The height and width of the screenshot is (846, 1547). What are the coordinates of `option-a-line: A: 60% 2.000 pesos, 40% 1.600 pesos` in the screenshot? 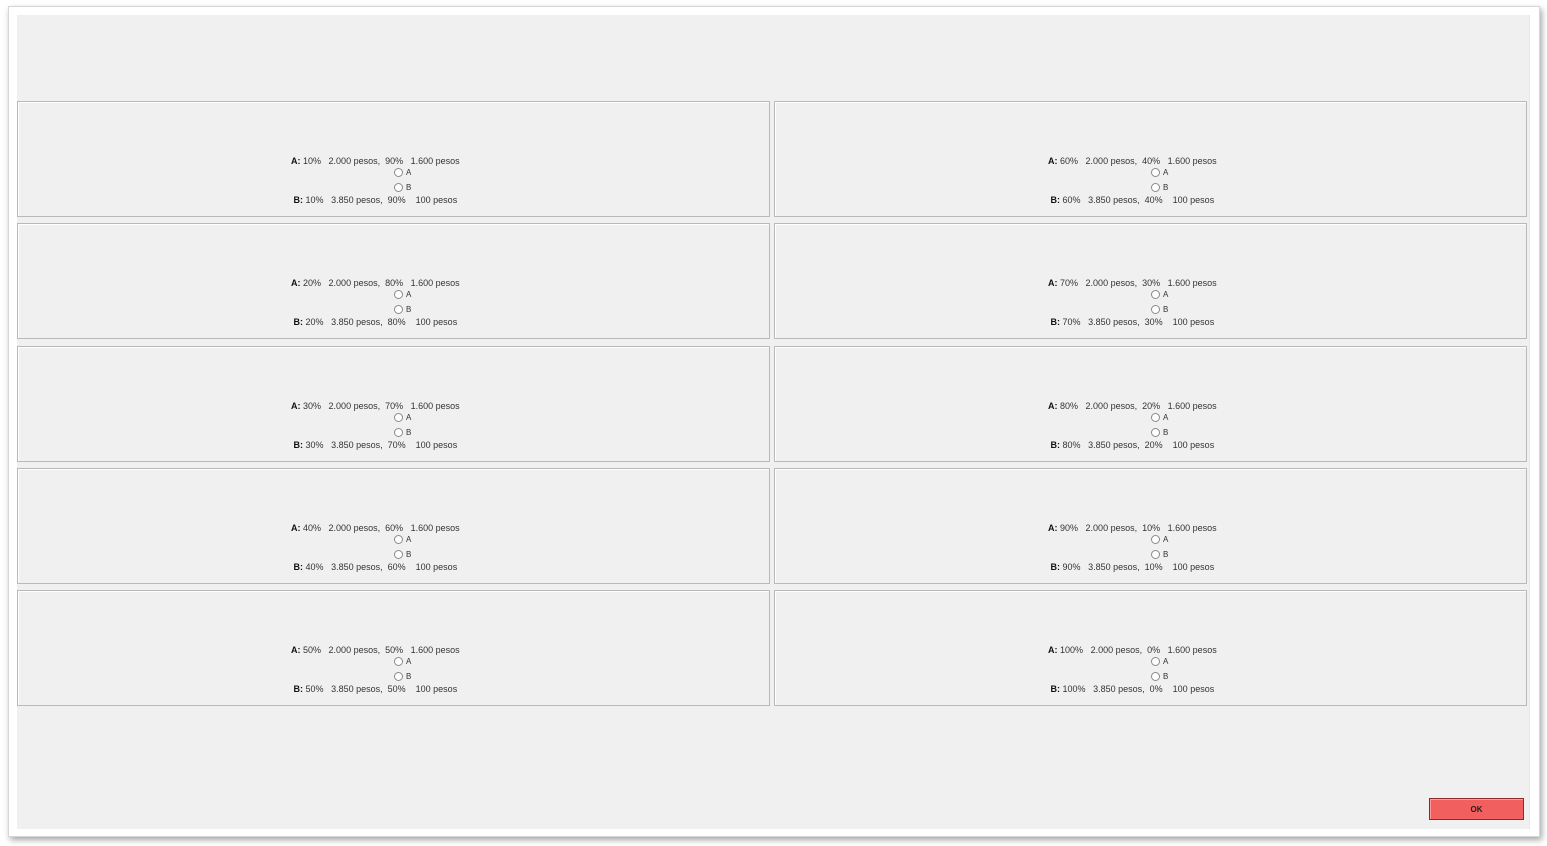 It's located at (1132, 161).